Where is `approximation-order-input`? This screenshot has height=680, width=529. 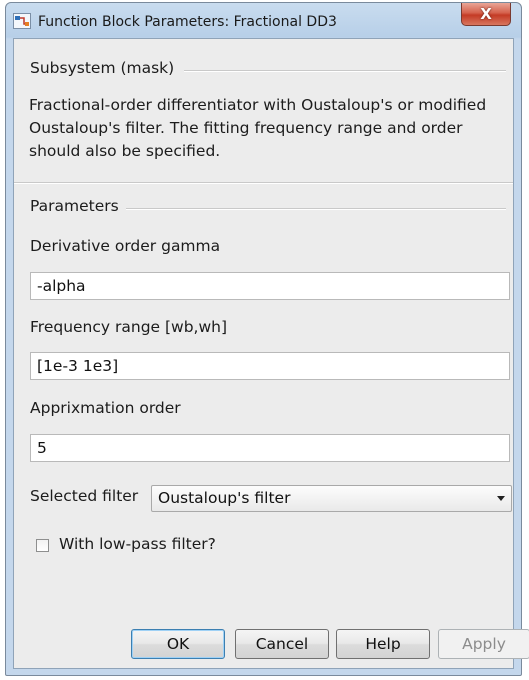
approximation-order-input is located at coordinates (270, 448).